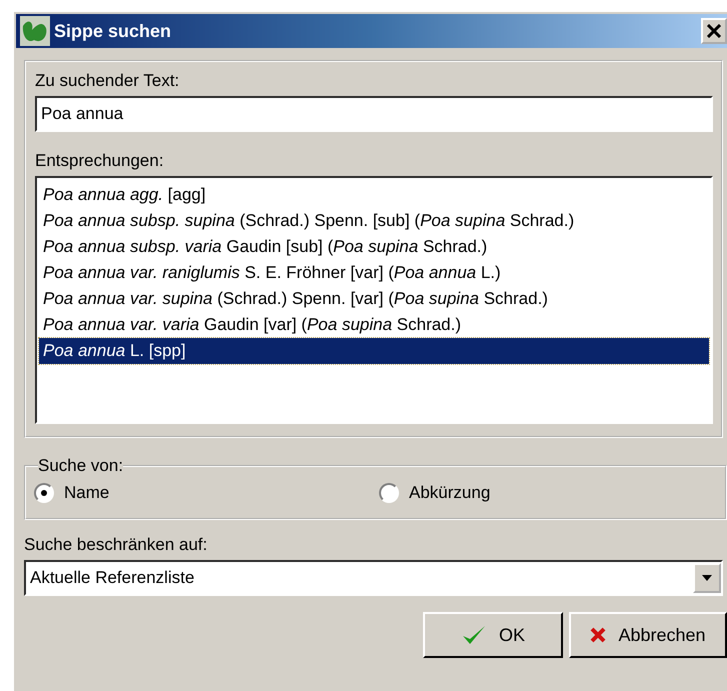 Image resolution: width=727 pixels, height=691 pixels. I want to click on search-label: Zu suchender Text:, so click(107, 81).